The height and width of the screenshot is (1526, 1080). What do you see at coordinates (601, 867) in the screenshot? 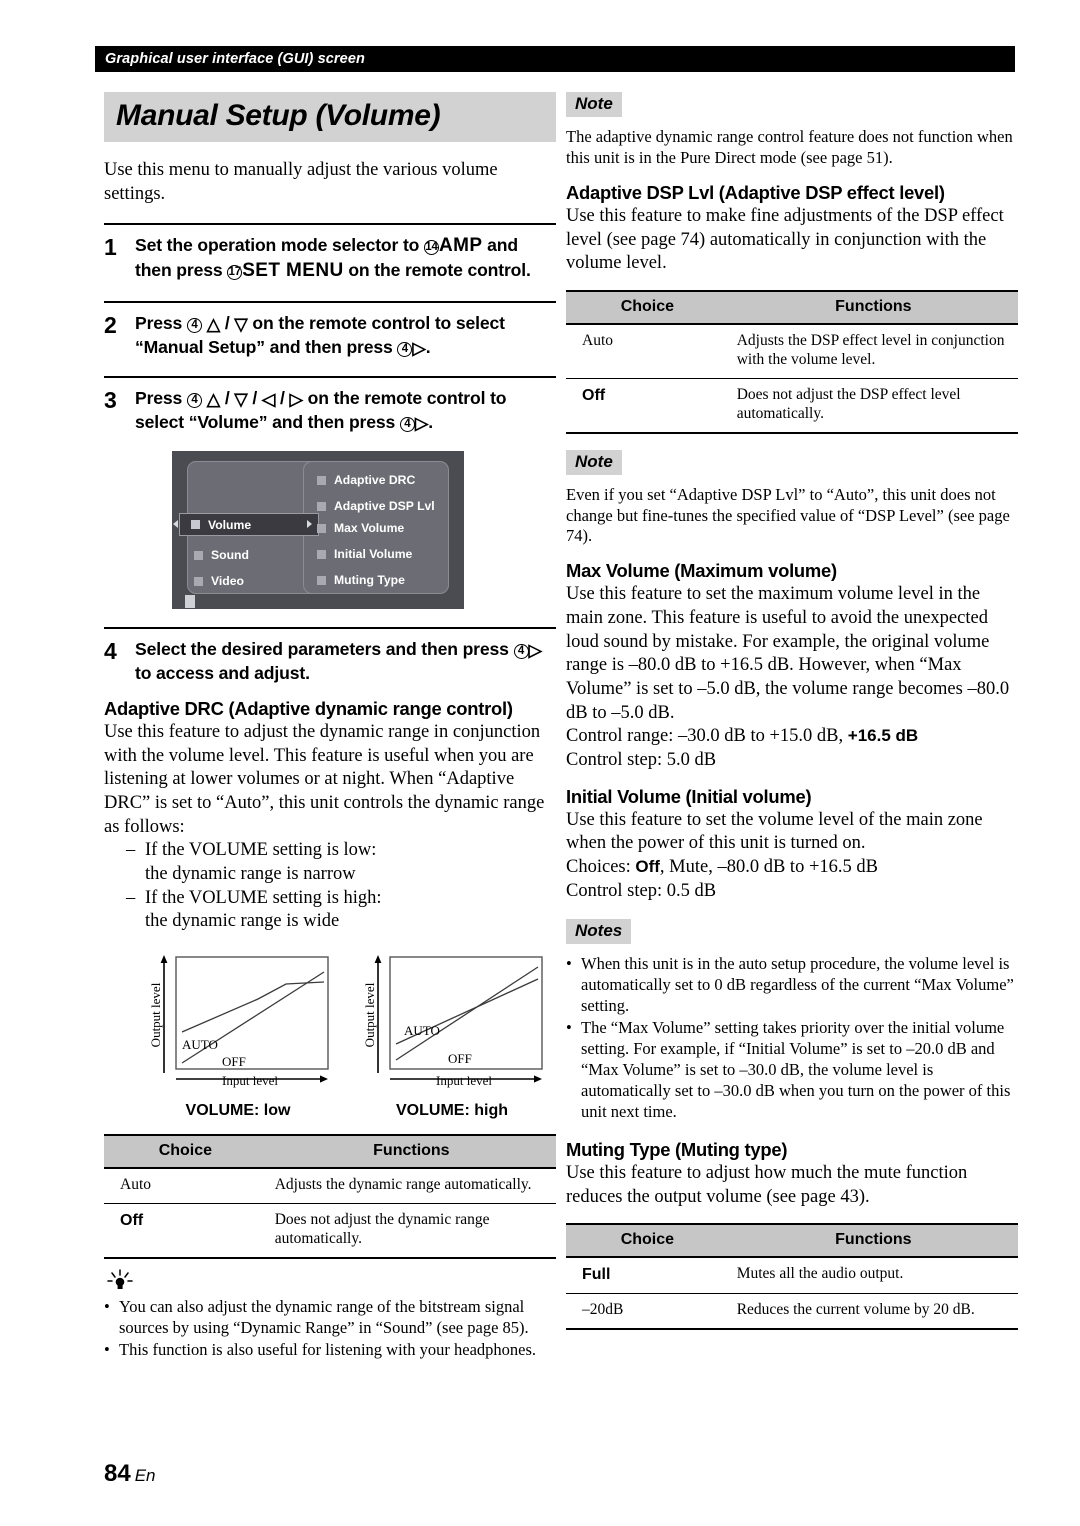
I see `choices-label: Choices:` at bounding box center [601, 867].